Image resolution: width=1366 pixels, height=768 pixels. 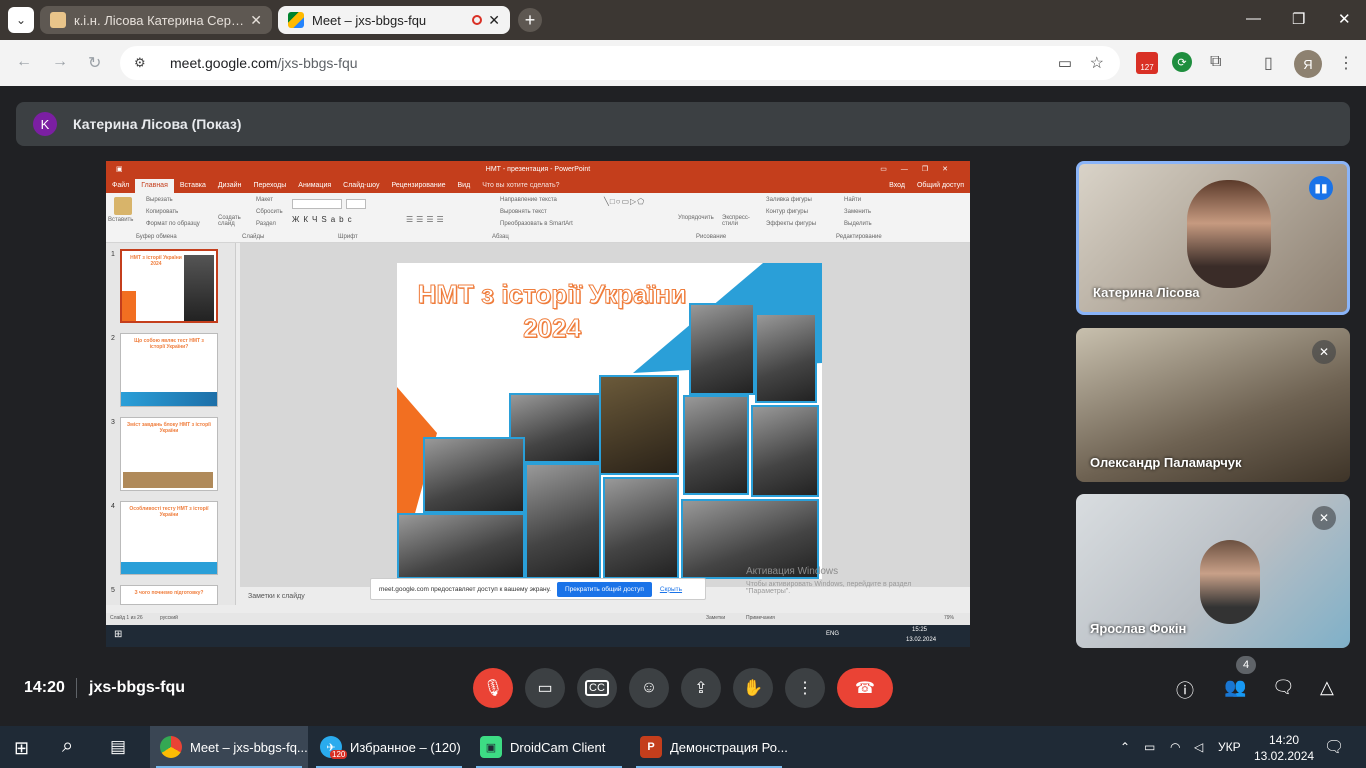 What do you see at coordinates (1097, 63) in the screenshot?
I see `bookmark-star-icon: ☆` at bounding box center [1097, 63].